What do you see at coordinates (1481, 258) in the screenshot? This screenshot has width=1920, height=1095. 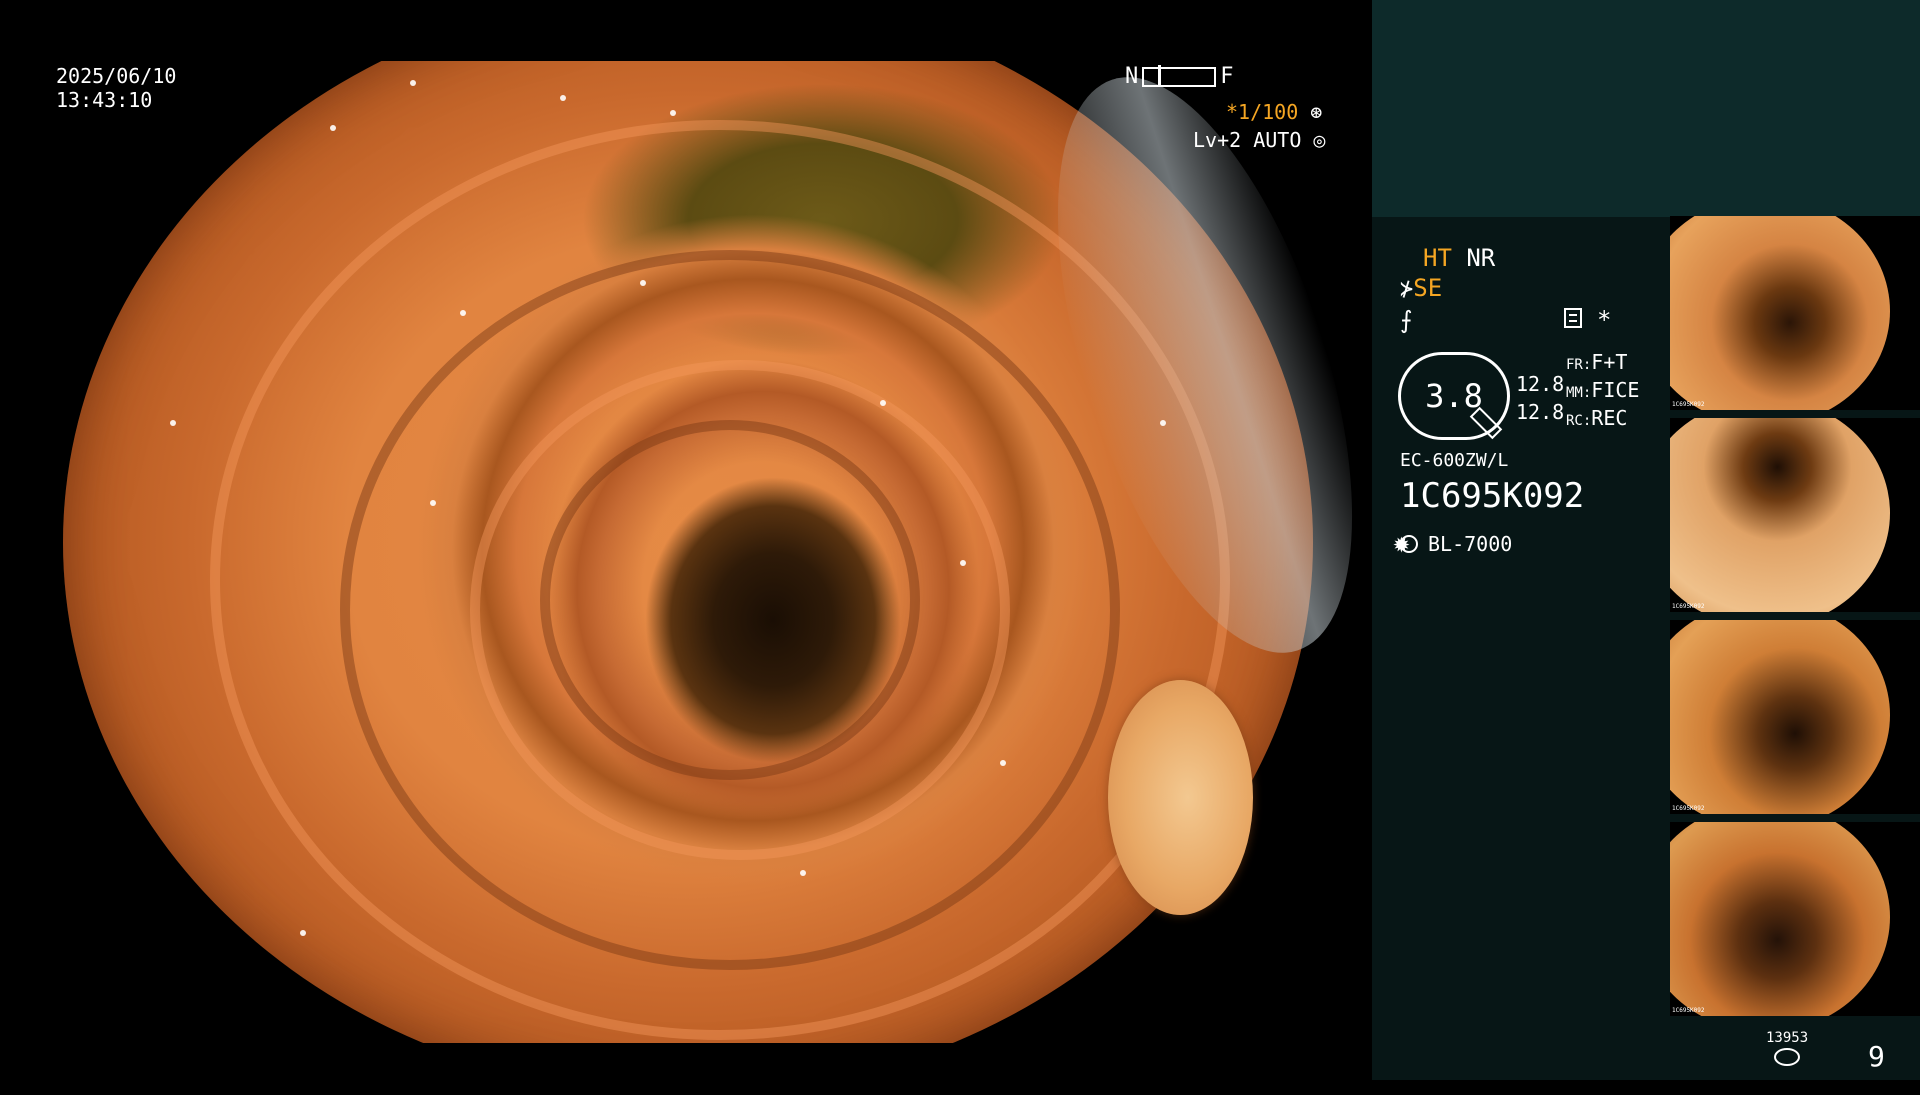 I see `nr-label: NR` at bounding box center [1481, 258].